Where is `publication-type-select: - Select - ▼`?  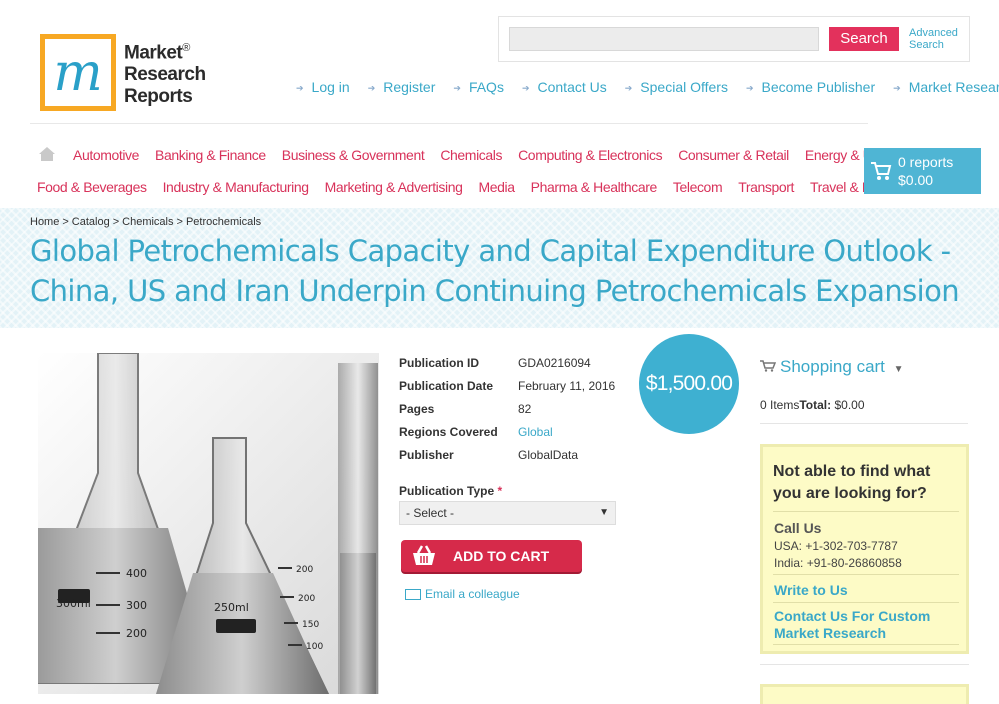 publication-type-select: - Select - ▼ is located at coordinates (507, 513).